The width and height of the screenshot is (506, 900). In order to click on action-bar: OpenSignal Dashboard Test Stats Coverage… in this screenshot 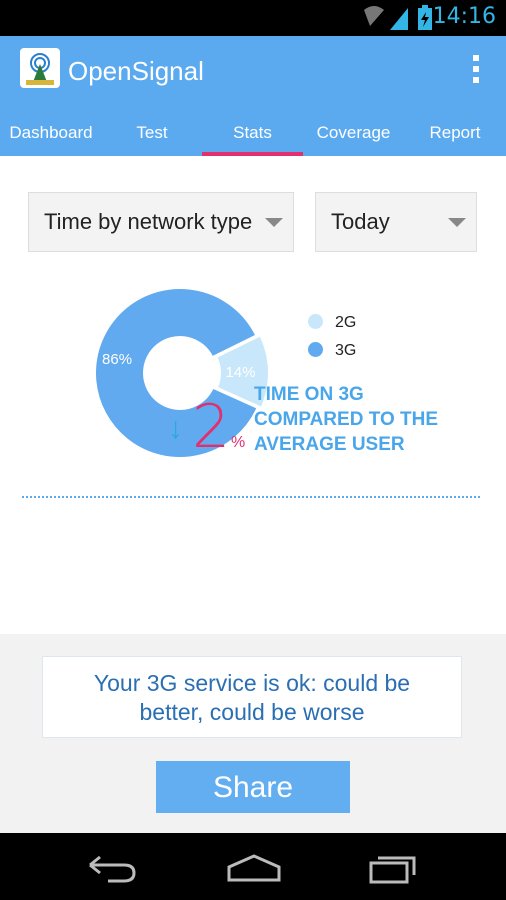, I will do `click(253, 96)`.